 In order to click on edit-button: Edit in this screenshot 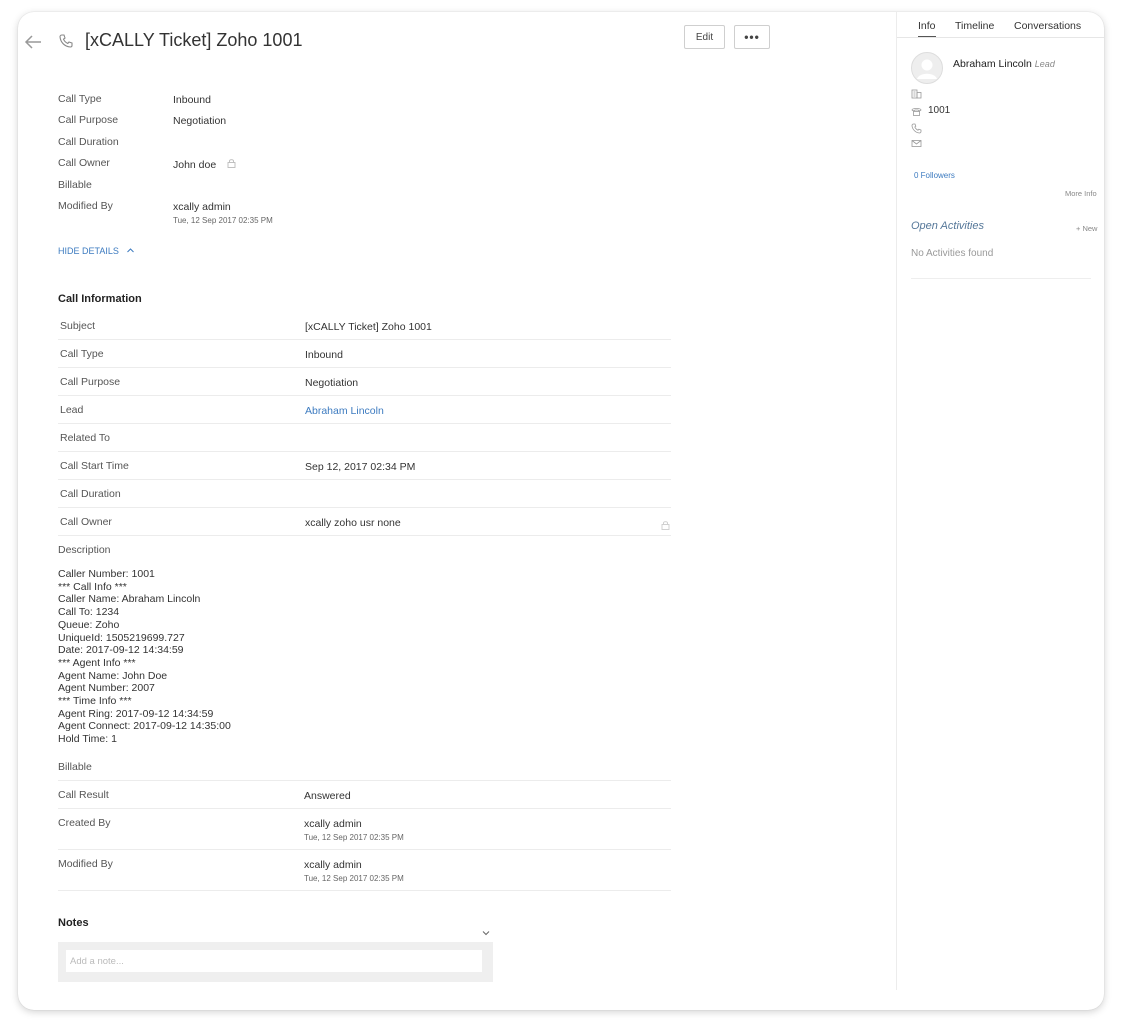, I will do `click(704, 37)`.